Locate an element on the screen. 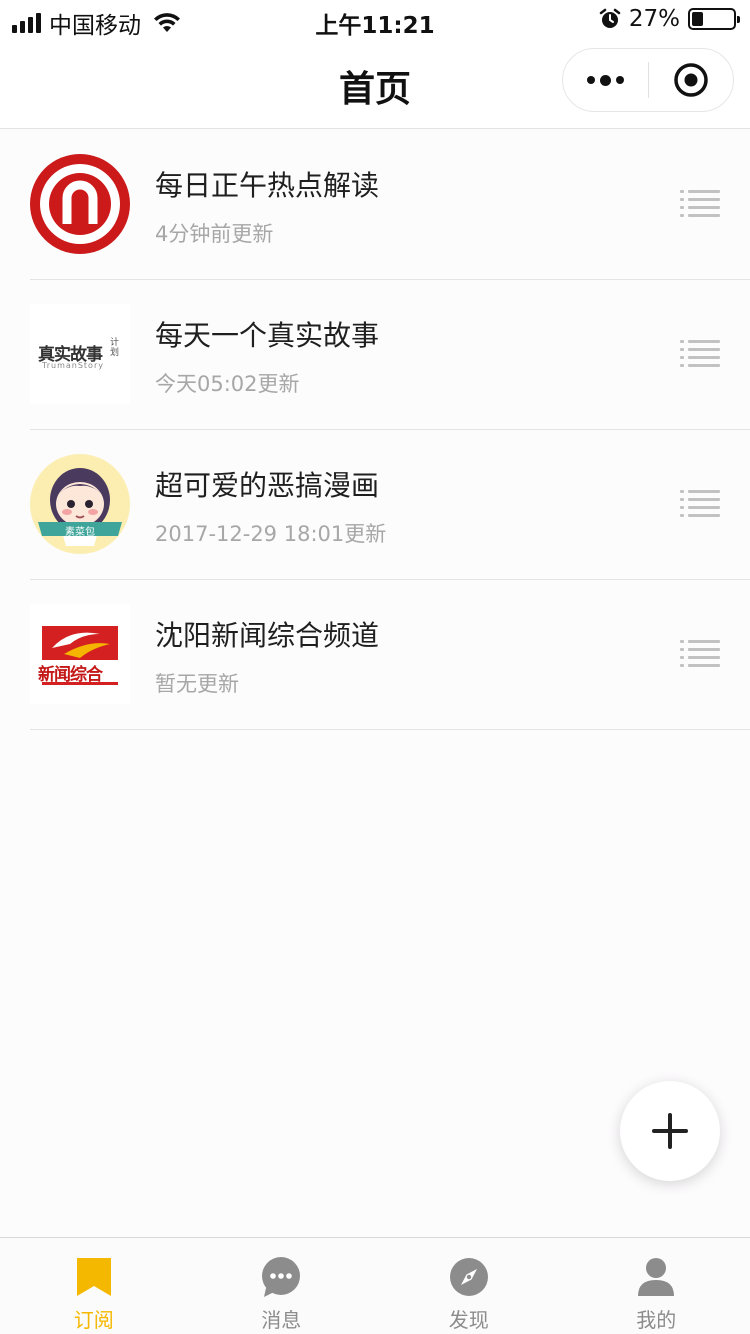 The height and width of the screenshot is (1334, 750). status-right: 27% is located at coordinates (669, 19).